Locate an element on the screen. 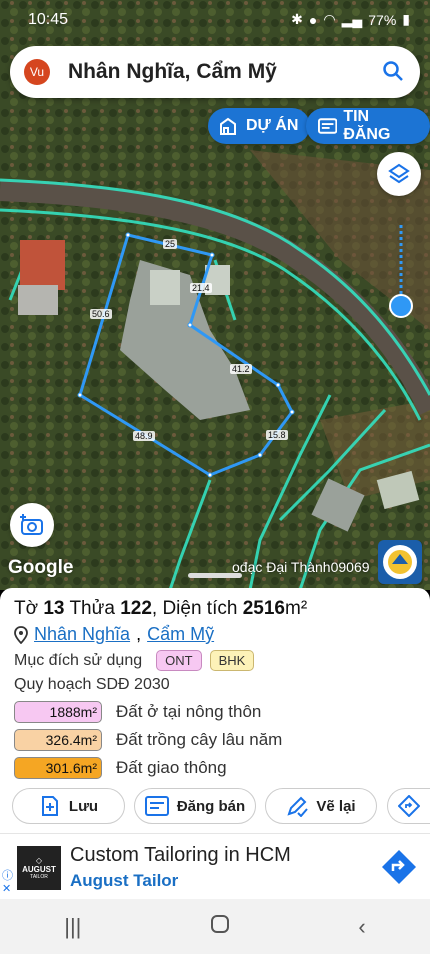  ad-title: Custom Tailoring in HCM is located at coordinates (180, 855).